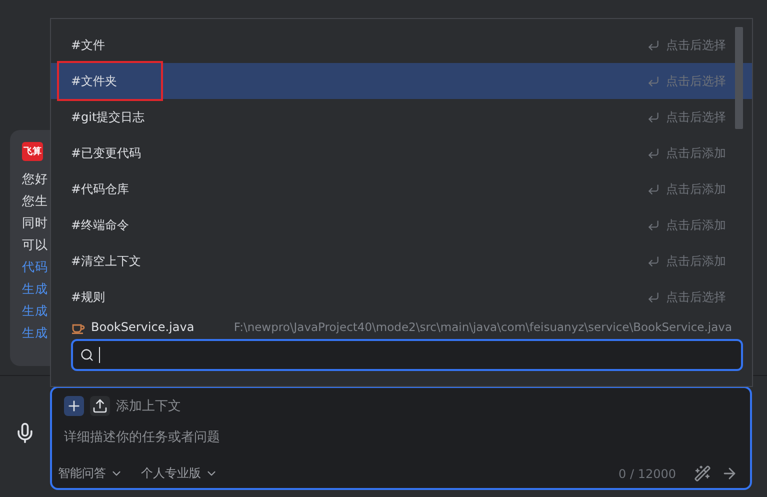 This screenshot has height=497, width=767. I want to click on menu-item: #文件夹 点击后选择, so click(401, 81).